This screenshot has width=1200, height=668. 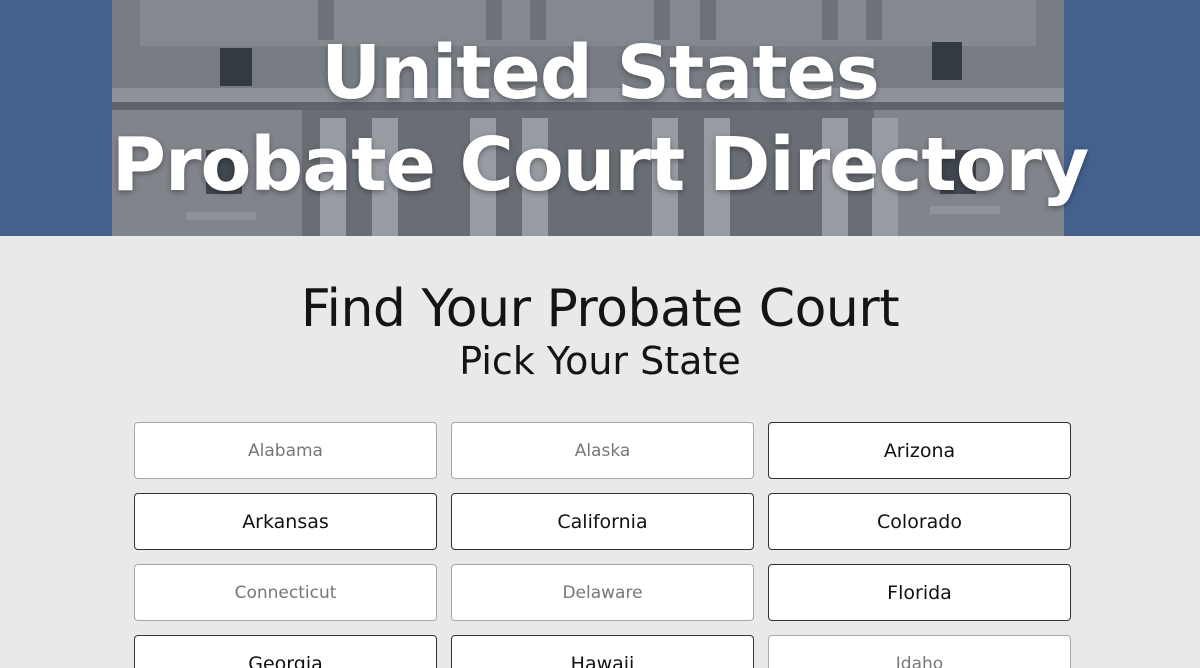 What do you see at coordinates (285, 450) in the screenshot?
I see `state-button-alabama: Alabama` at bounding box center [285, 450].